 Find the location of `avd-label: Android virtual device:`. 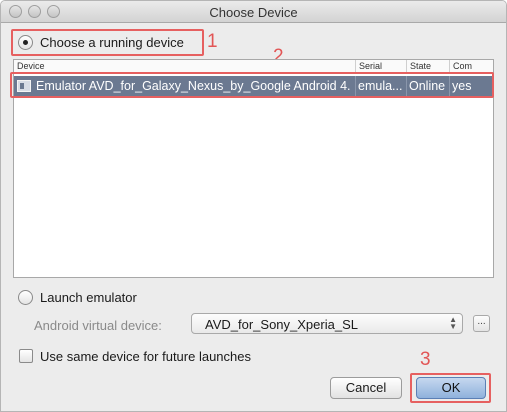

avd-label: Android virtual device: is located at coordinates (98, 325).